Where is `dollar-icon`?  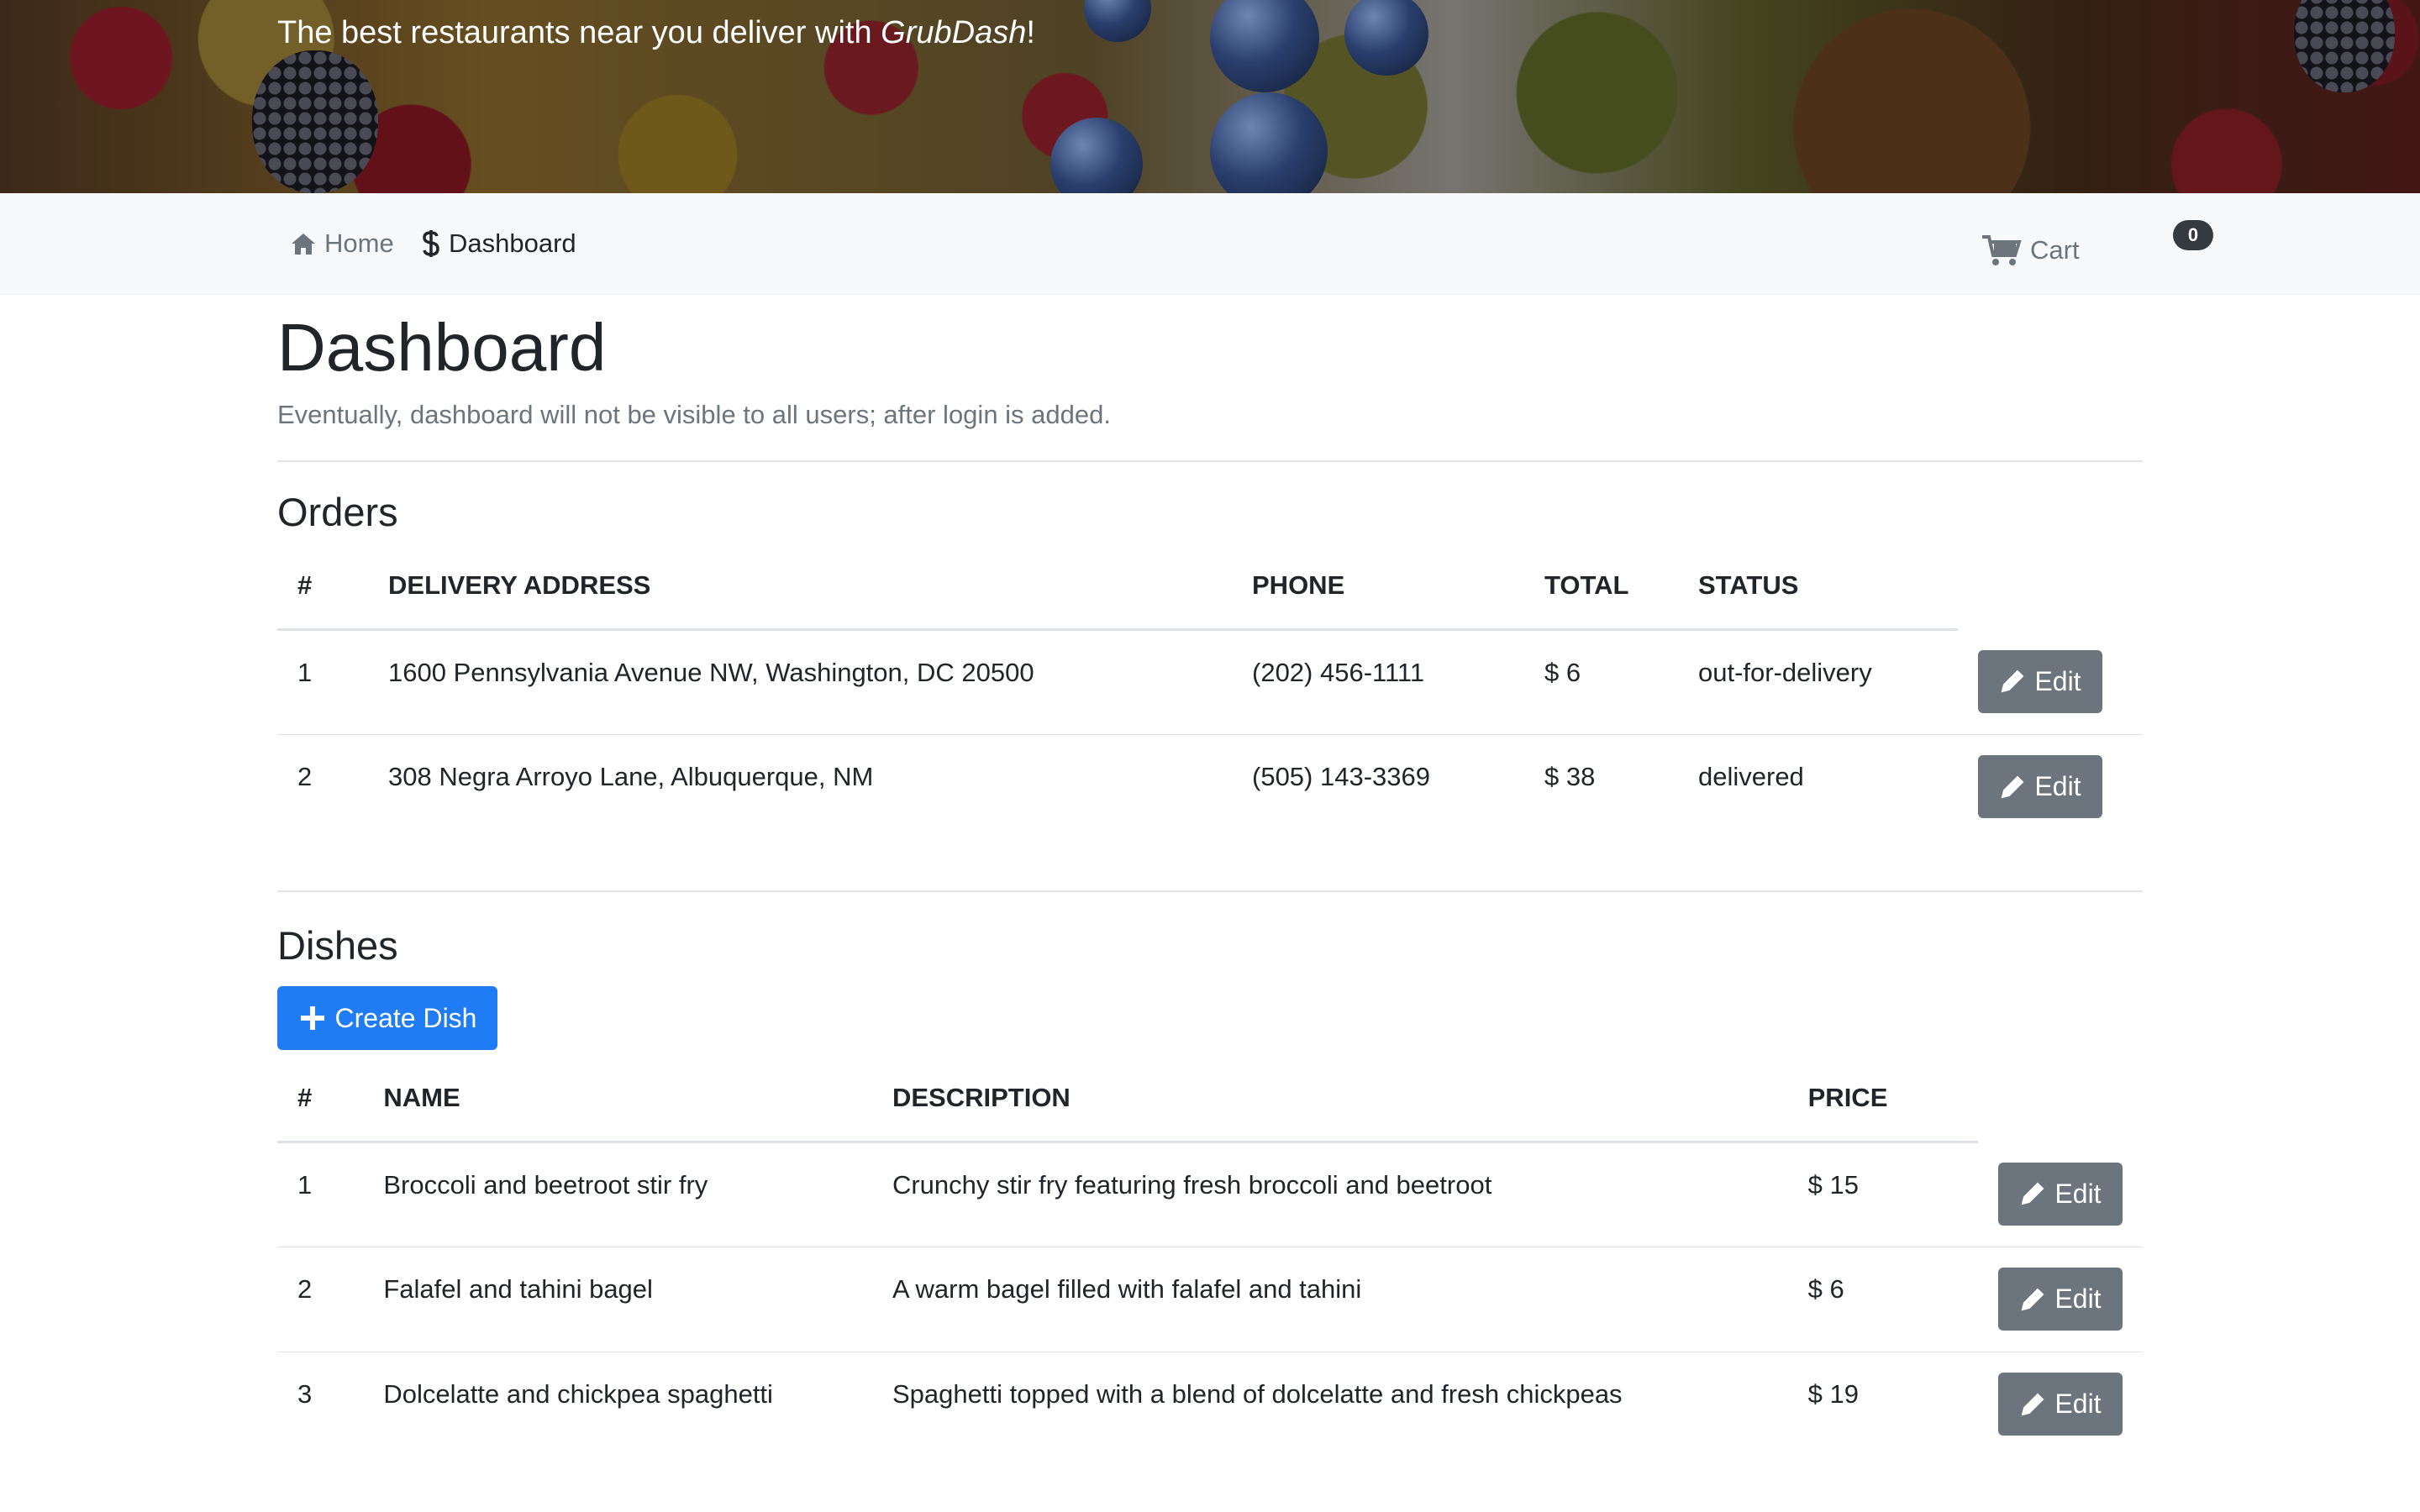
dollar-icon is located at coordinates (431, 243).